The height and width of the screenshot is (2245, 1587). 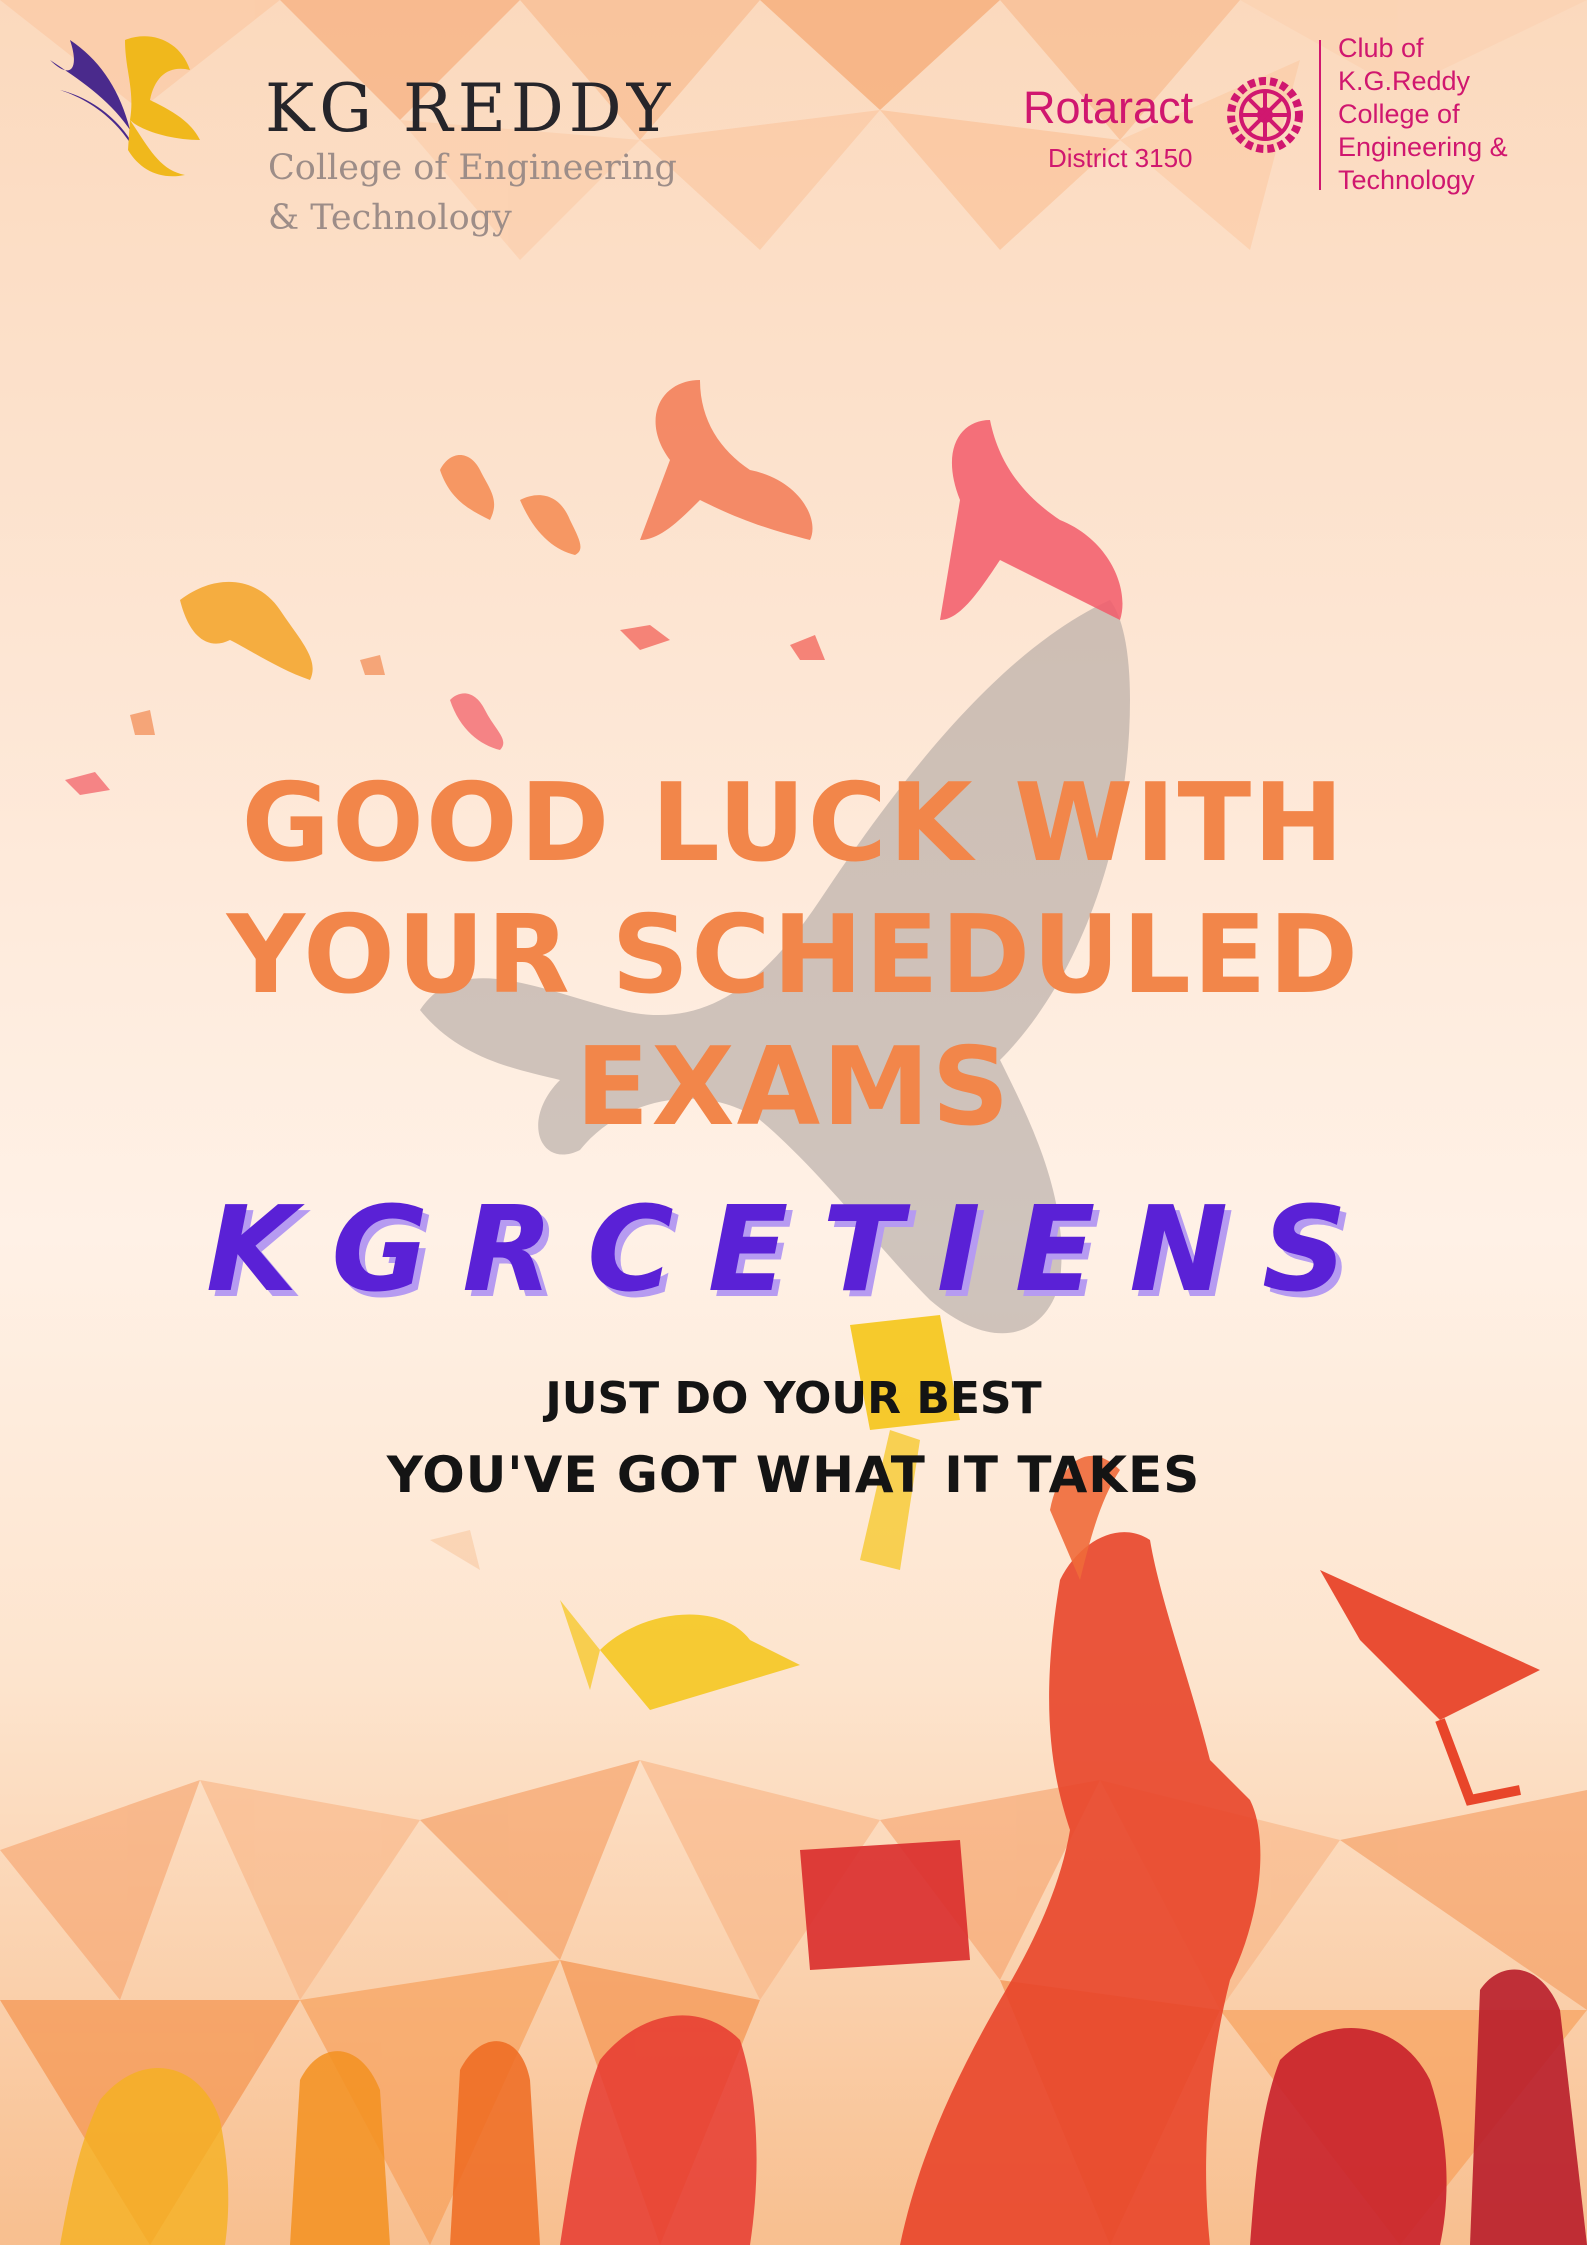 What do you see at coordinates (1265, 115) in the screenshot?
I see `rotary-wheel-icon` at bounding box center [1265, 115].